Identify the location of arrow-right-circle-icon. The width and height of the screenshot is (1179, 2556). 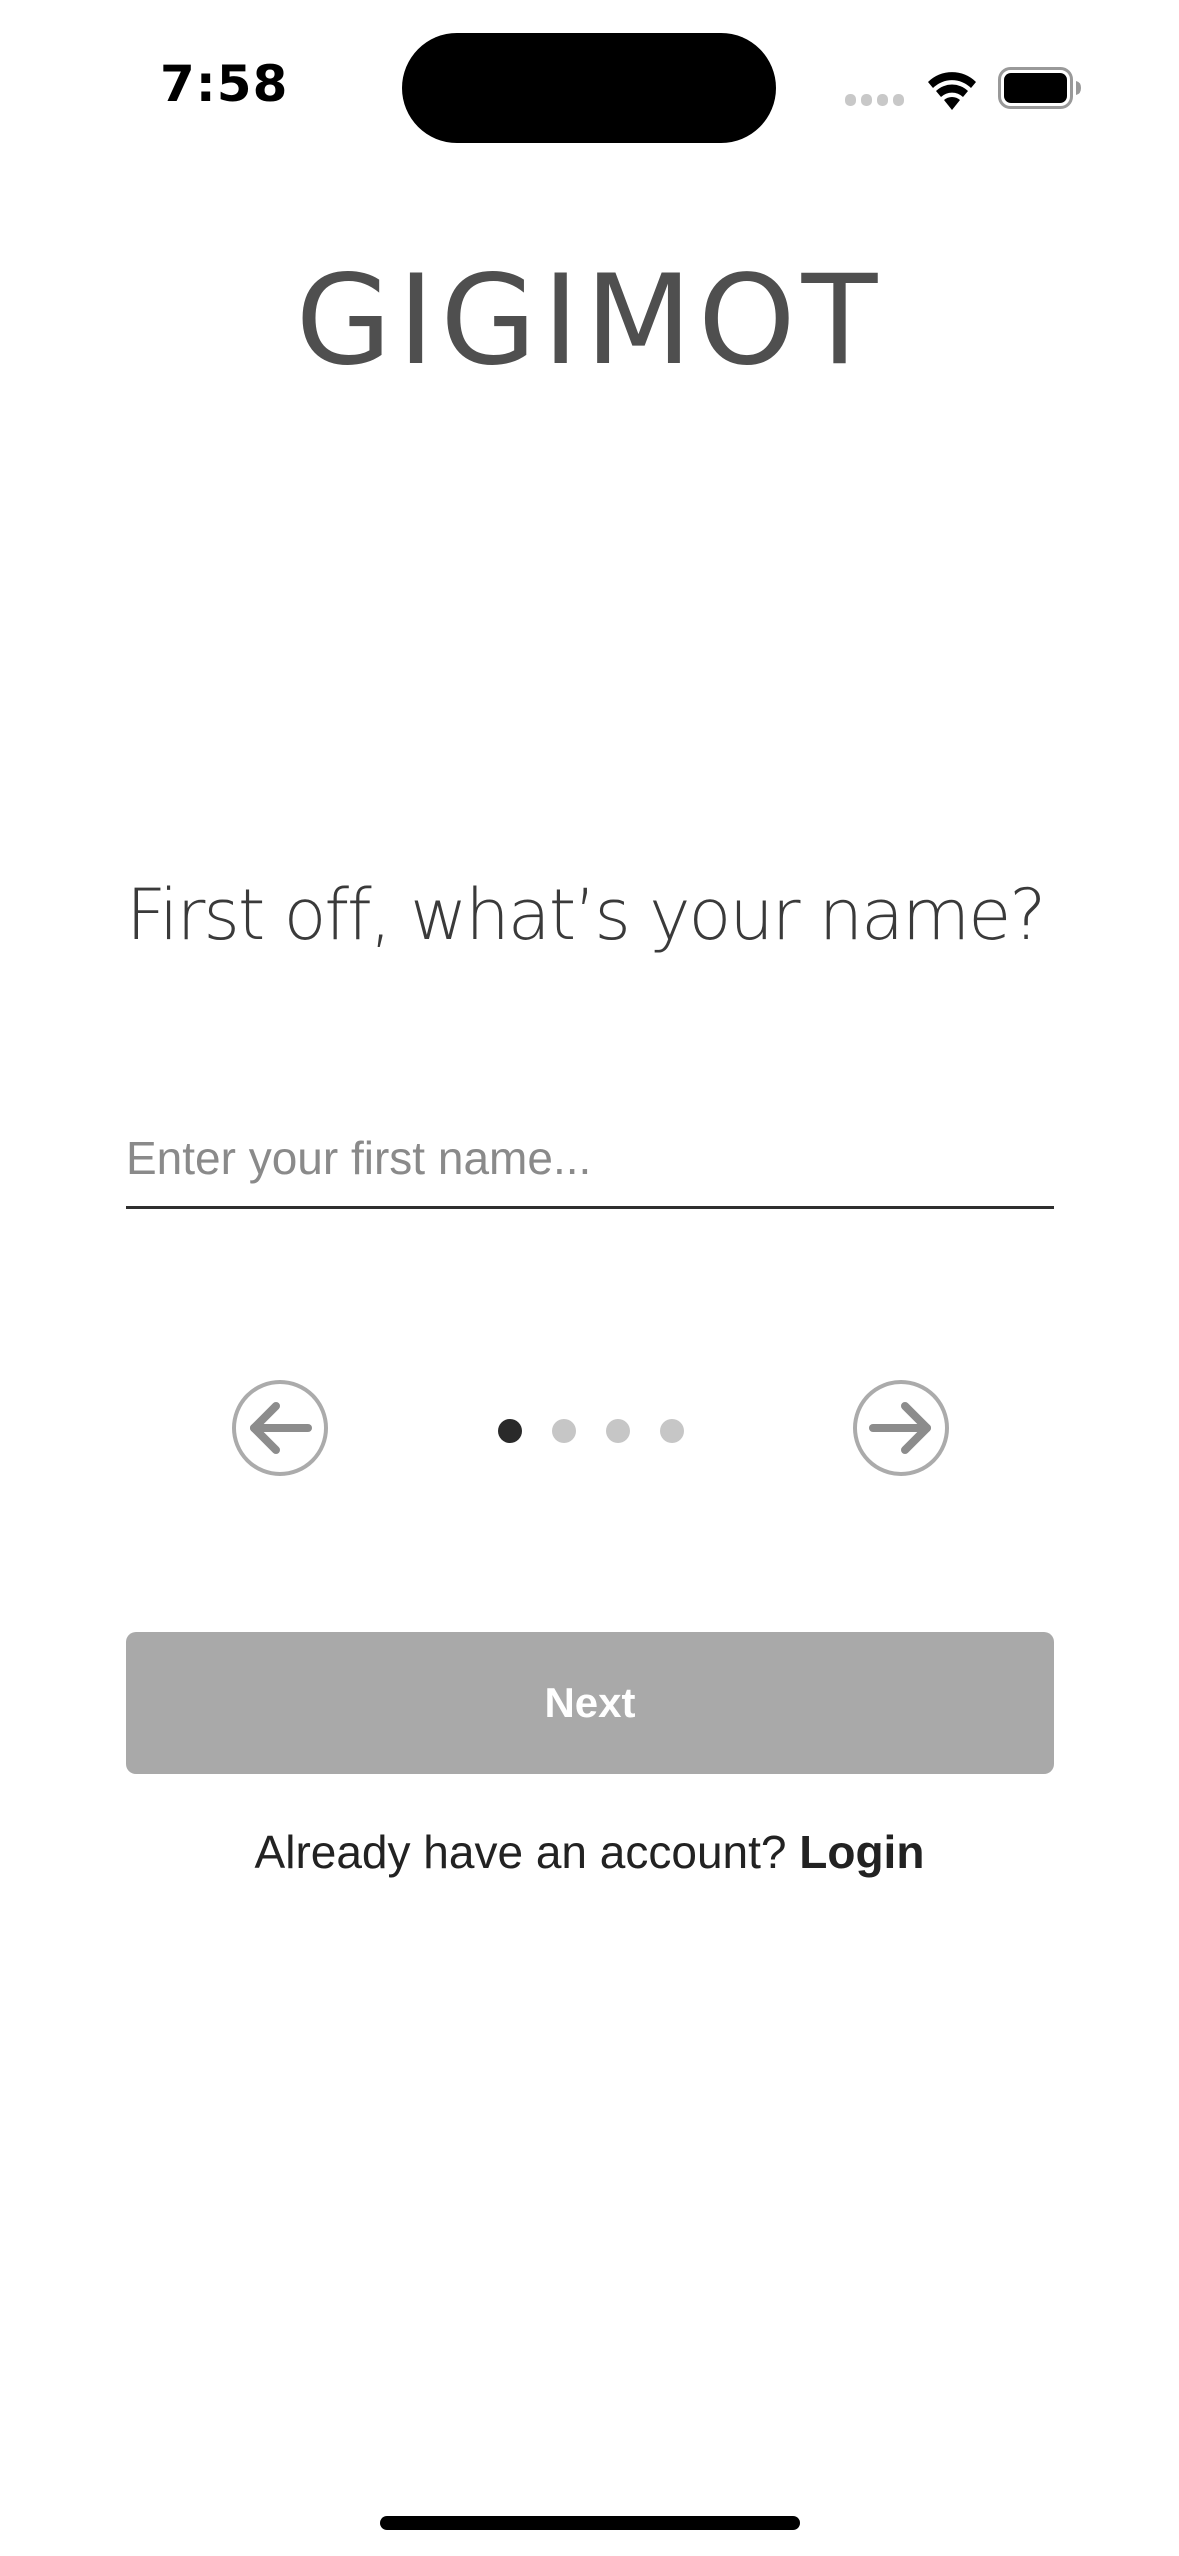
(901, 1428).